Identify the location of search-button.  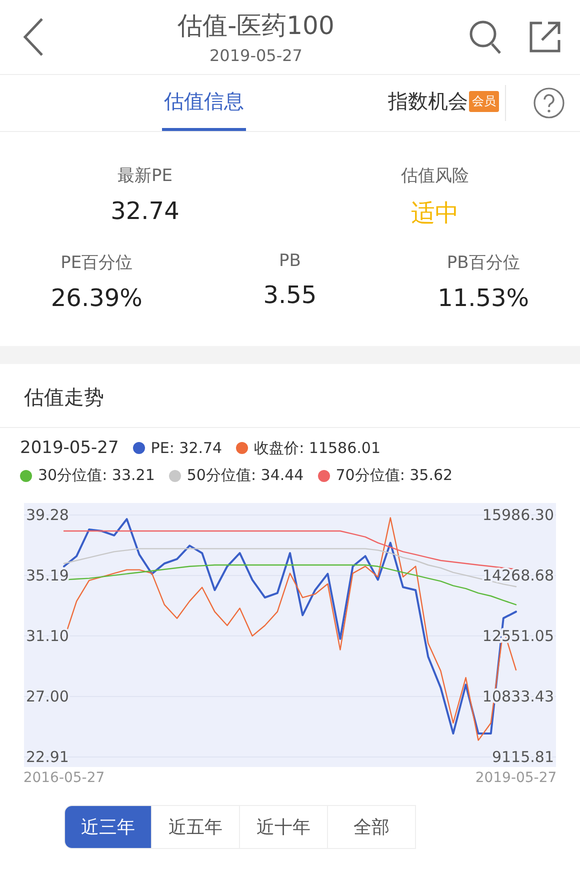
(485, 37).